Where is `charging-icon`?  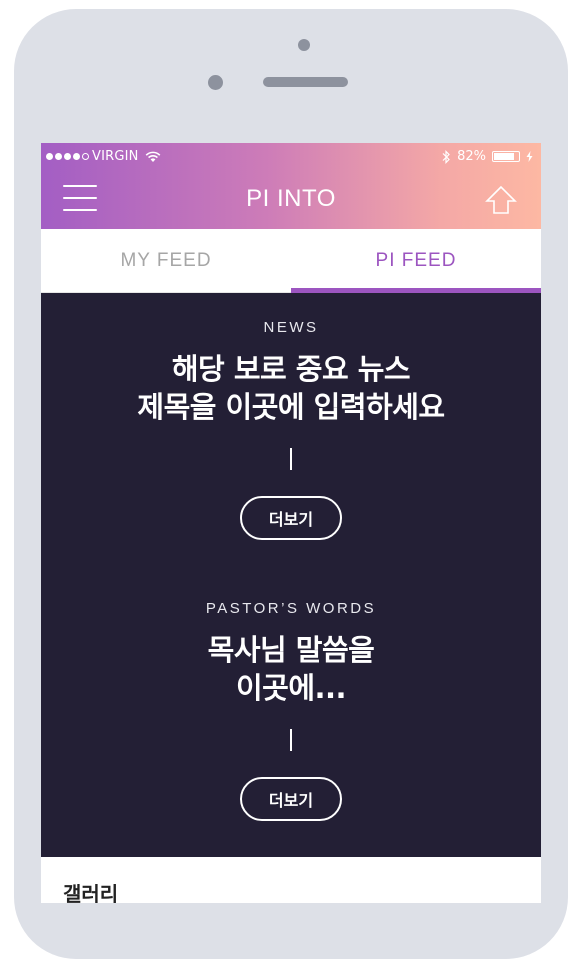
charging-icon is located at coordinates (529, 156).